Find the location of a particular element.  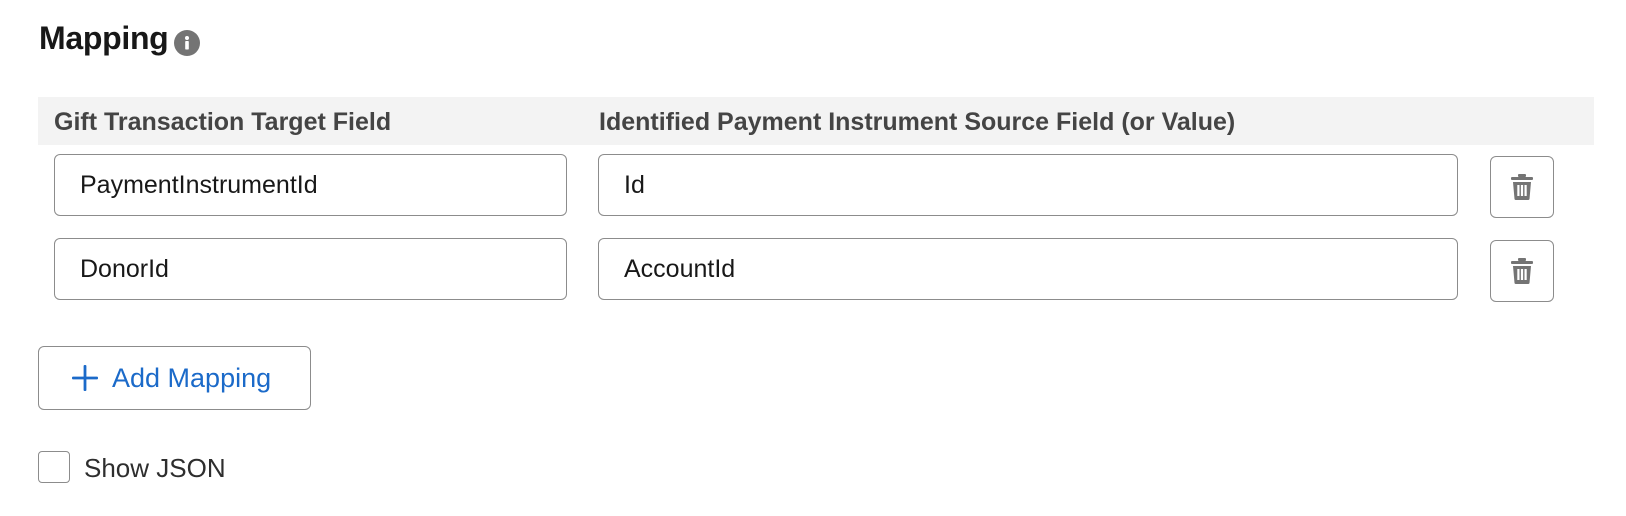

table-row: PaymentInstrumentId Id is located at coordinates (813, 186).